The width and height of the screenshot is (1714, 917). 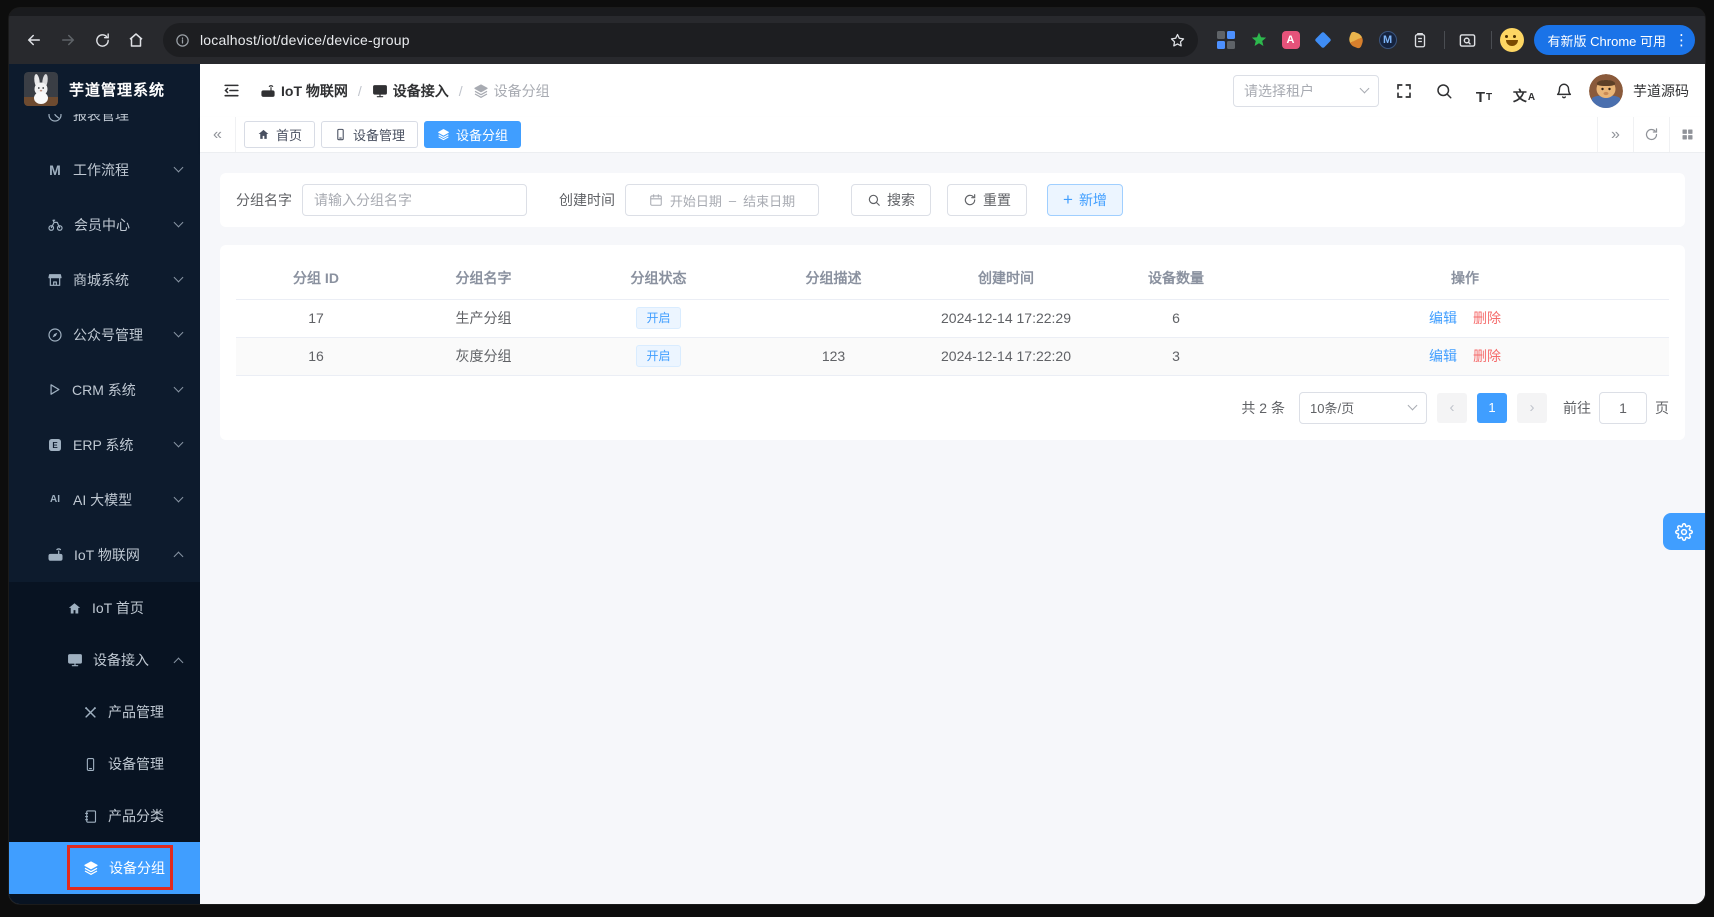 What do you see at coordinates (104, 816) in the screenshot?
I see `sidebar-item-product-category: 产品分类` at bounding box center [104, 816].